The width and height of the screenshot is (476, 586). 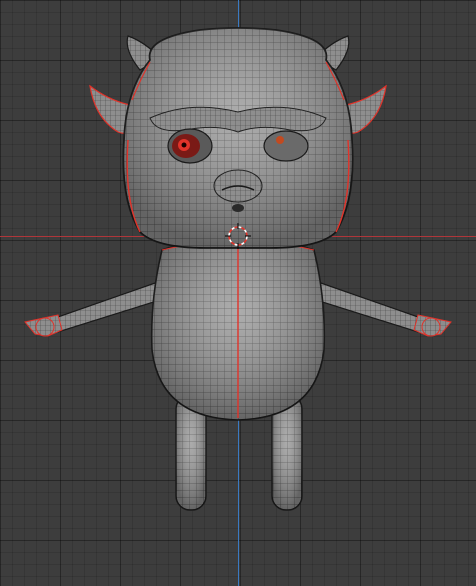 I want to click on mouth, so click(x=238, y=208).